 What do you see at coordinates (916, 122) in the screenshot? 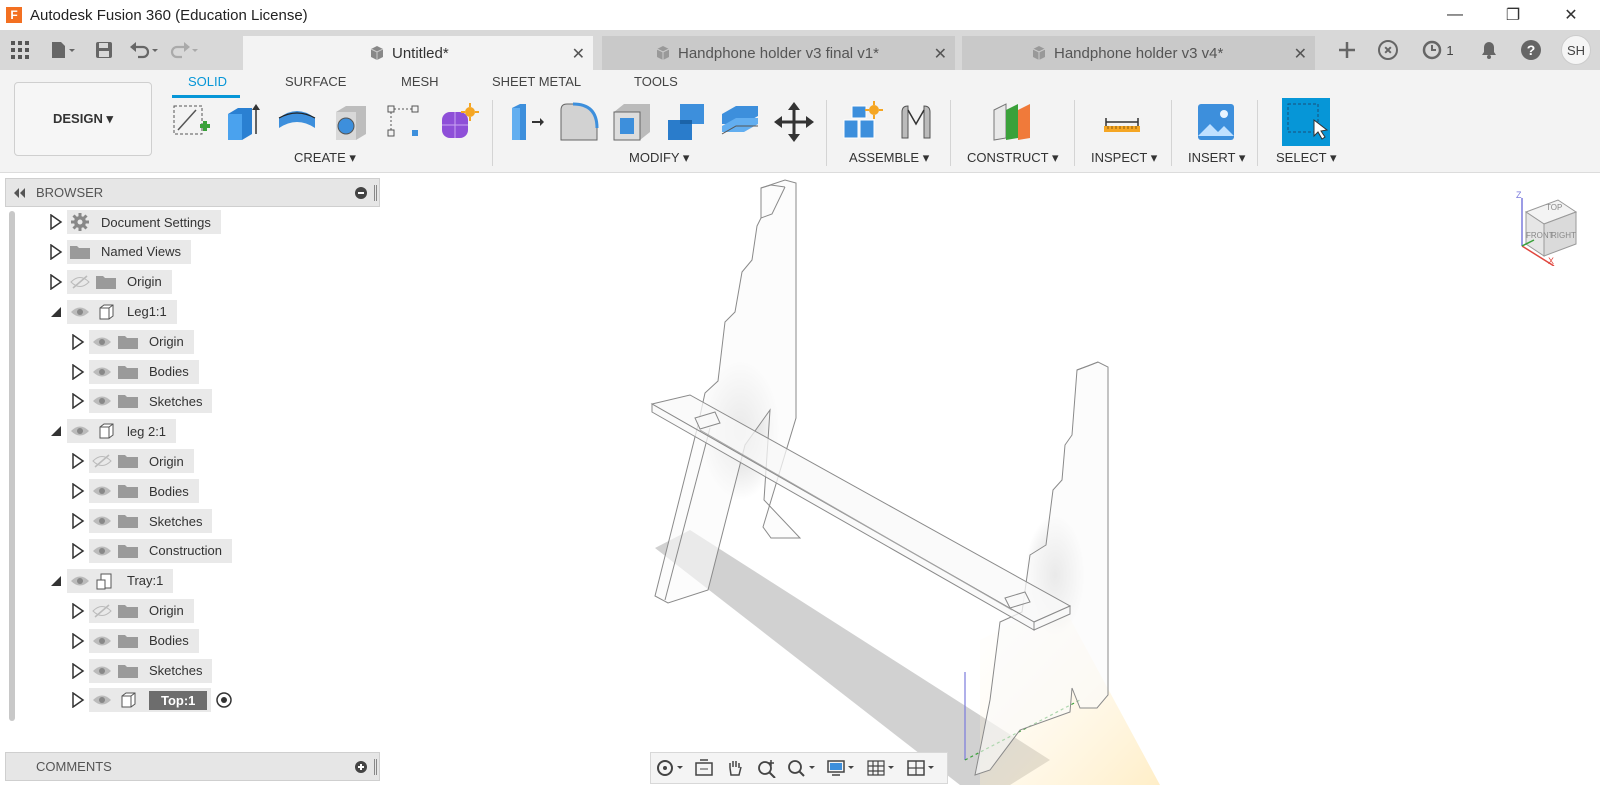
I see `joint-icon` at bounding box center [916, 122].